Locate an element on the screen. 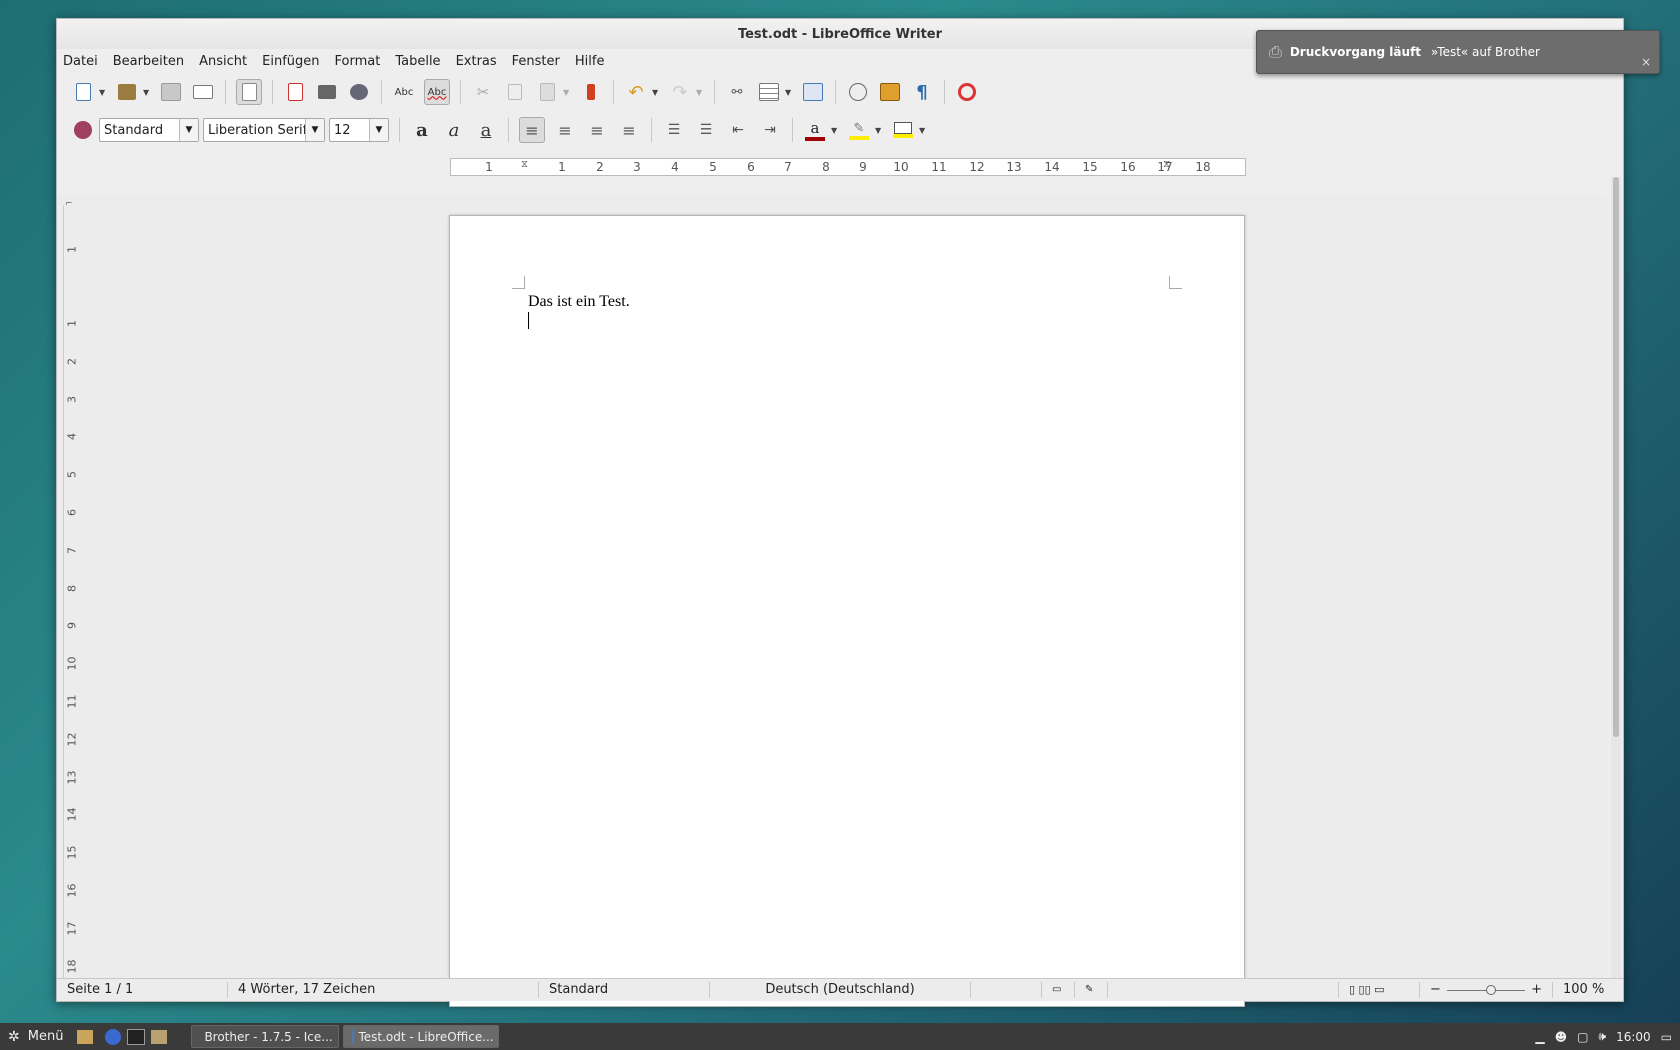  network-icon: ▢ is located at coordinates (1582, 1037).